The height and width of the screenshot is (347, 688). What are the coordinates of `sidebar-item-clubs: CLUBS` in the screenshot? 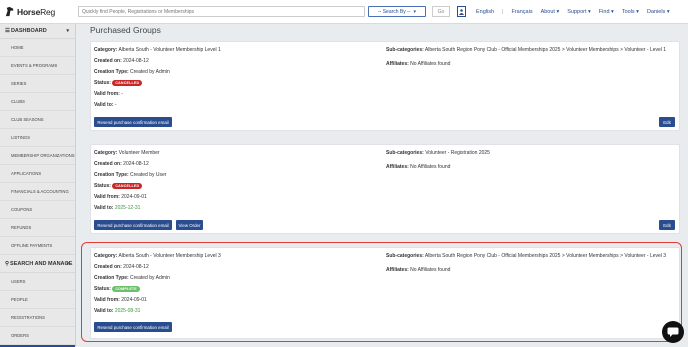 It's located at (37, 102).